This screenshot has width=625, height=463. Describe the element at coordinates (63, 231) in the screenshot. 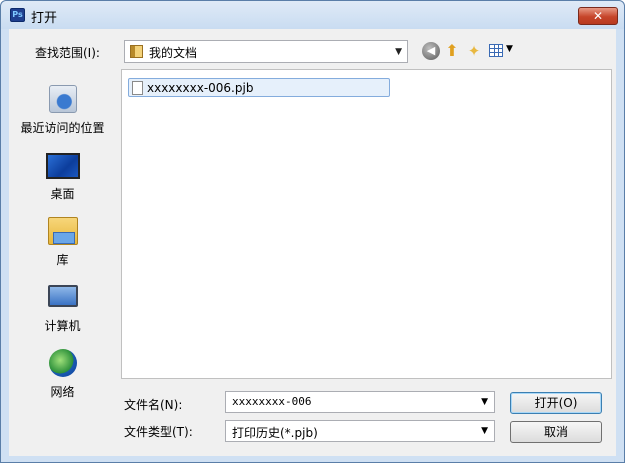

I see `libraries-icon` at that location.